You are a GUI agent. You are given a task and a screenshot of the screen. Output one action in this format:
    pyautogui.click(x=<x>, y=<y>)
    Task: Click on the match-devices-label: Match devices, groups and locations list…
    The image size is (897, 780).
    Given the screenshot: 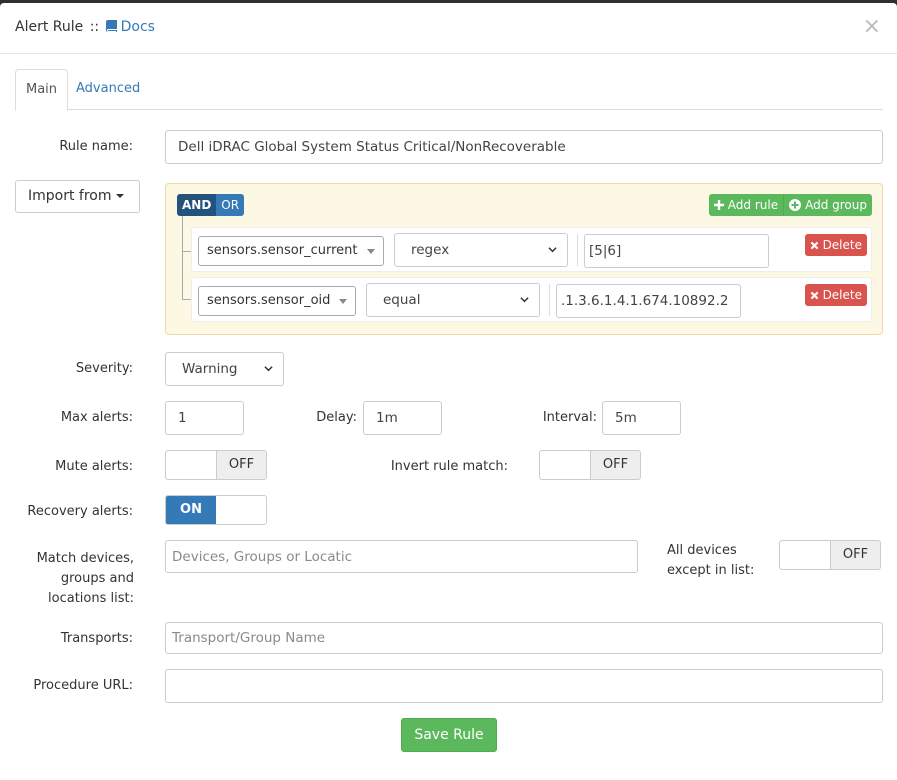 What is the action you would take?
    pyautogui.click(x=77, y=579)
    